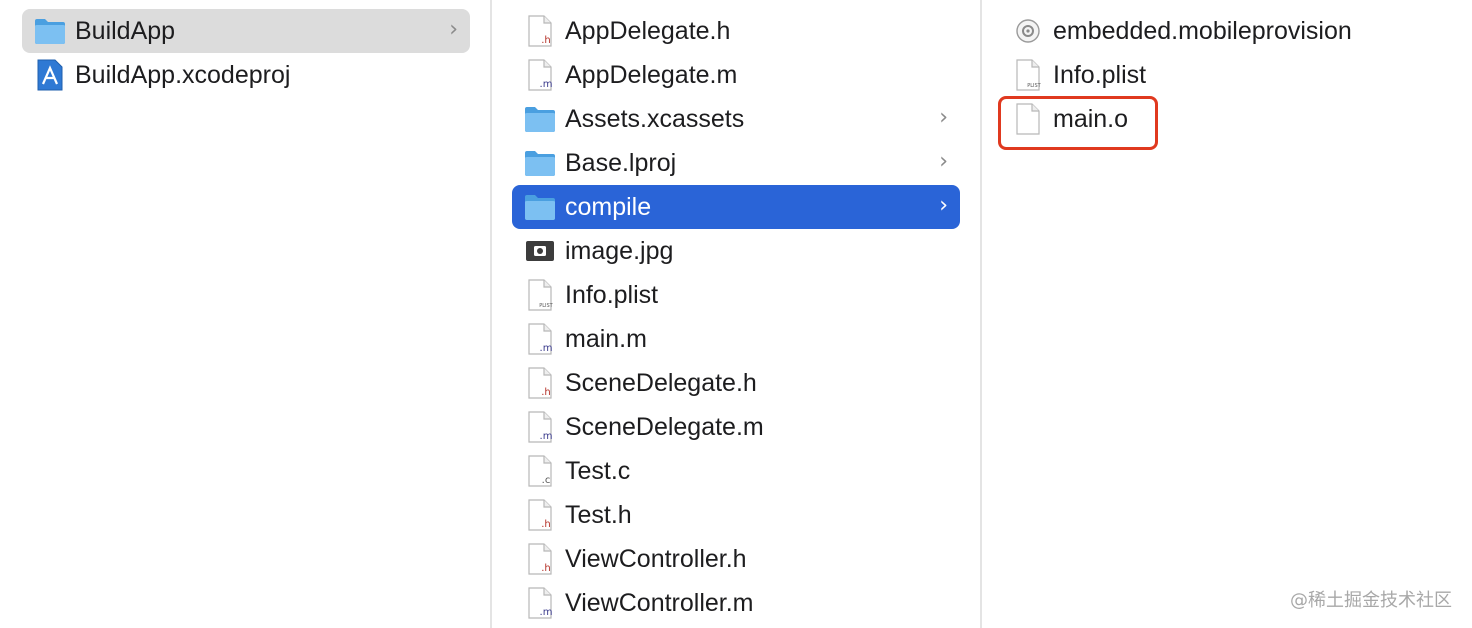 This screenshot has height=628, width=1472. I want to click on file-row: .m SceneDelegate.m, so click(736, 427).